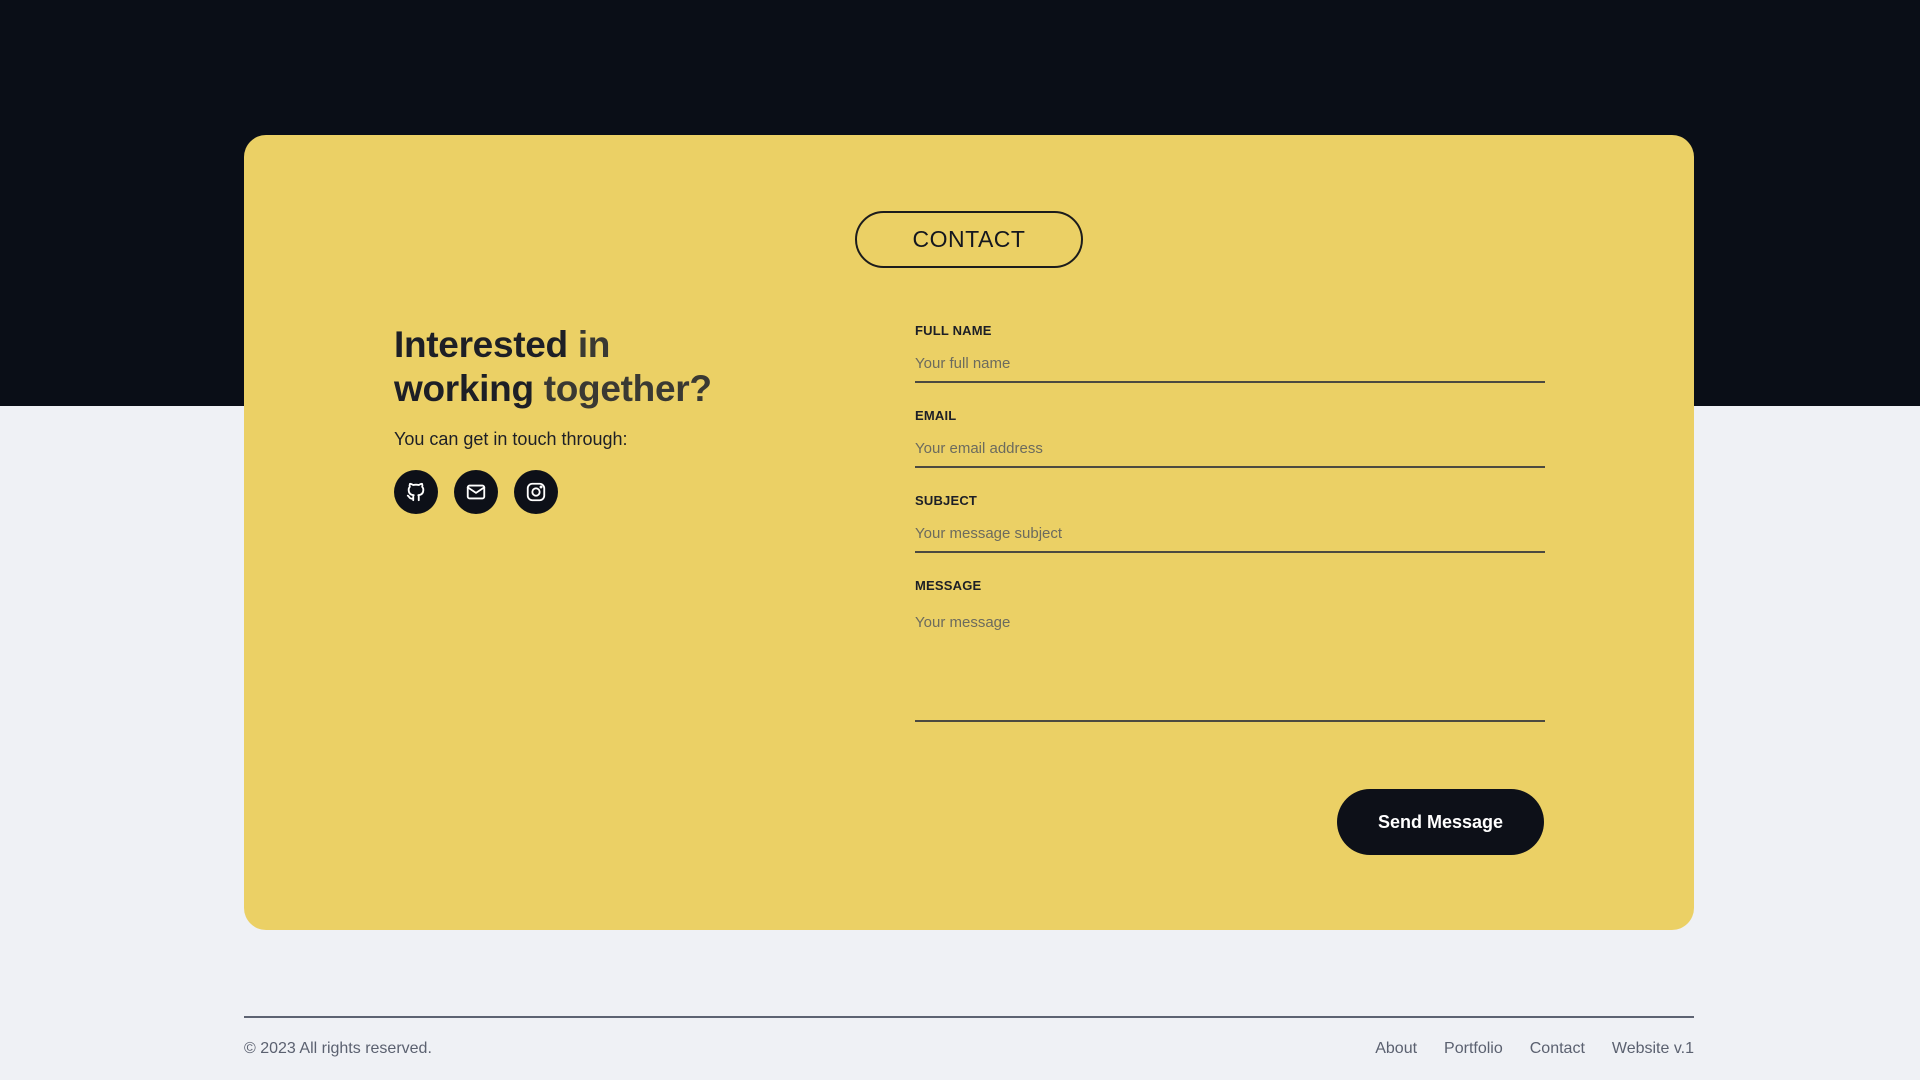  What do you see at coordinates (1653, 1049) in the screenshot?
I see `footer-link-website-version: Website v.1` at bounding box center [1653, 1049].